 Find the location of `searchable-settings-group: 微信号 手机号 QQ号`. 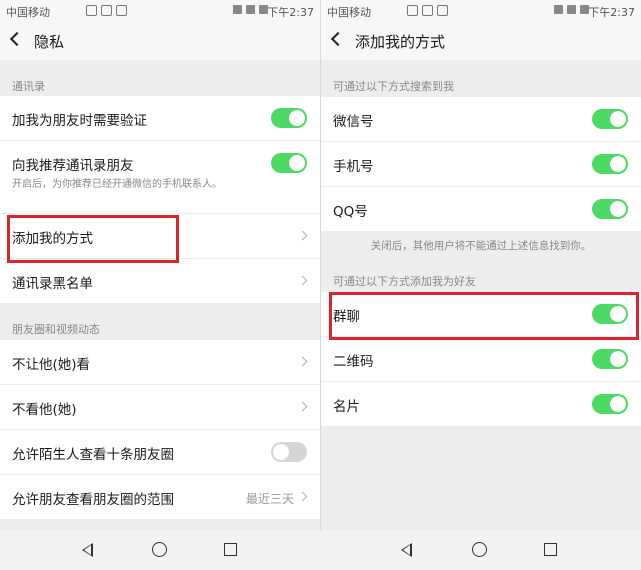

searchable-settings-group: 微信号 手机号 QQ号 is located at coordinates (481, 164).